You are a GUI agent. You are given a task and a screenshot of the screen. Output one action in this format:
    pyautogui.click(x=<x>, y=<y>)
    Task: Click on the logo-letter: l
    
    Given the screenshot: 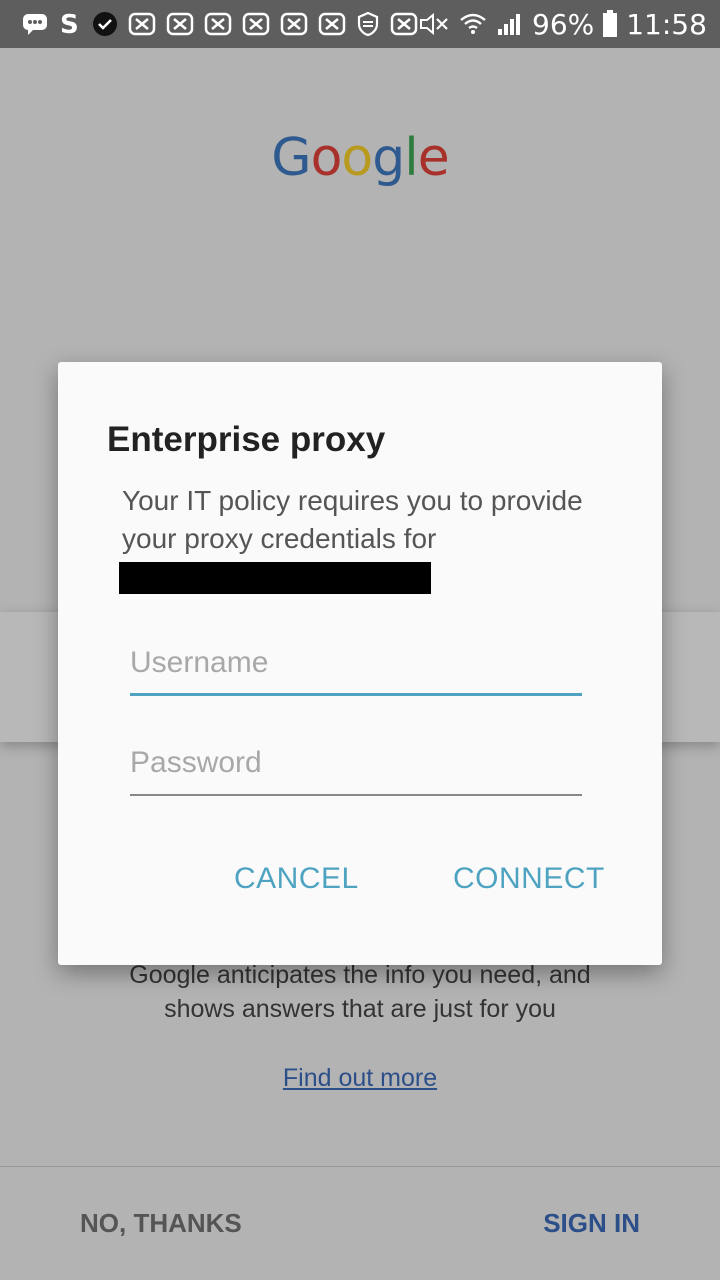 What is the action you would take?
    pyautogui.click(x=411, y=158)
    